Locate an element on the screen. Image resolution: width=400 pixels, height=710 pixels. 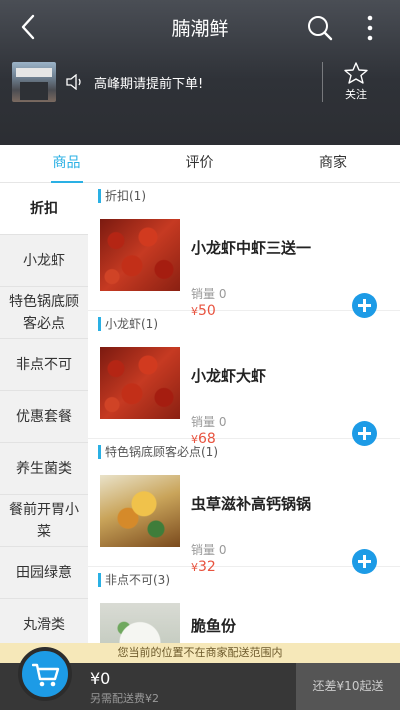
section-title: 非点不可(3) is located at coordinates (137, 580).